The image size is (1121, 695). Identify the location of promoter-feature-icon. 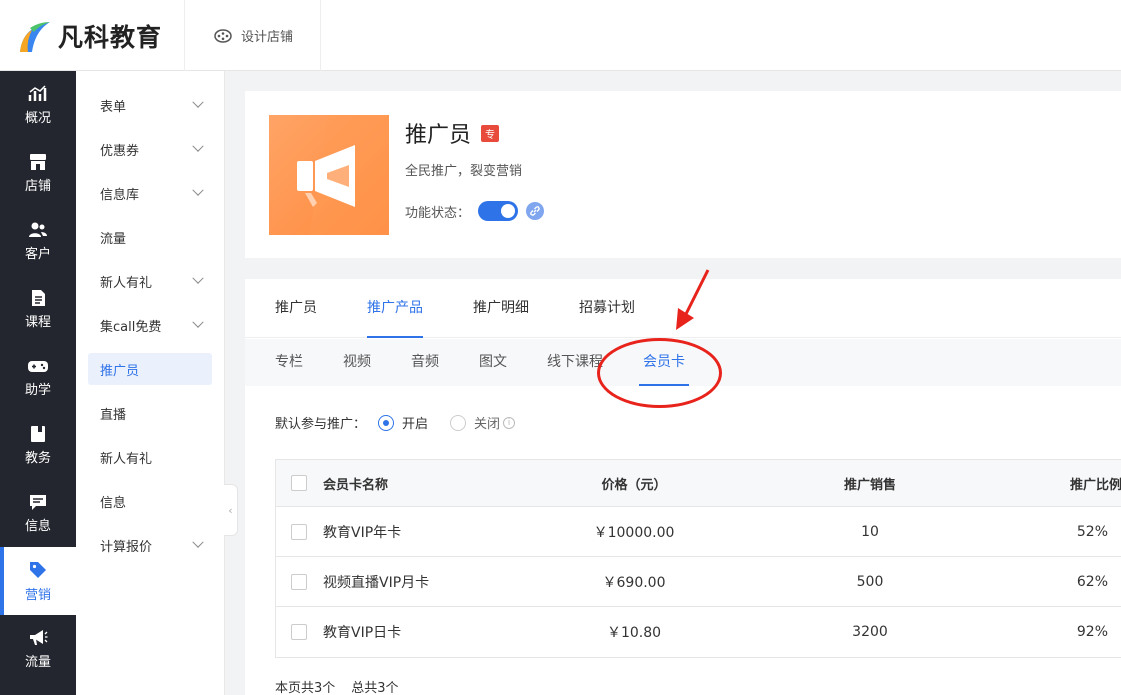
(329, 175).